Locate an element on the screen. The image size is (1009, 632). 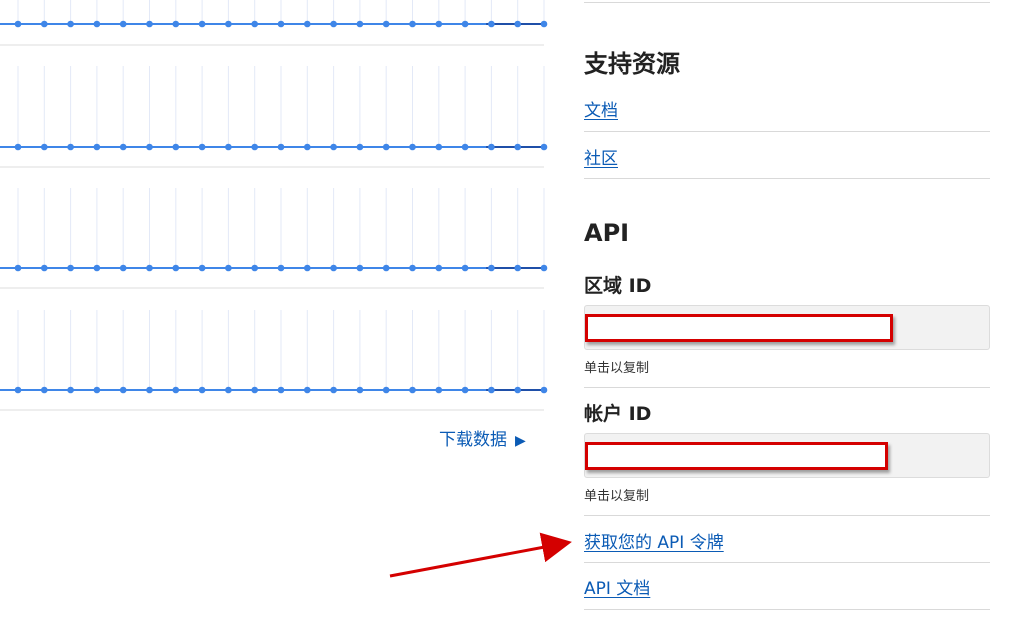
community-link: 社区 is located at coordinates (601, 156).